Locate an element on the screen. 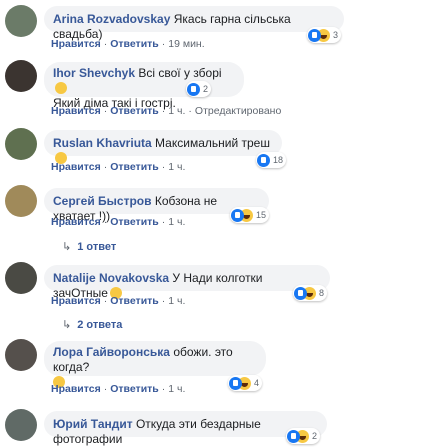 Image resolution: width=427 pixels, height=447 pixels. timestamp: 19 мин. is located at coordinates (186, 44).